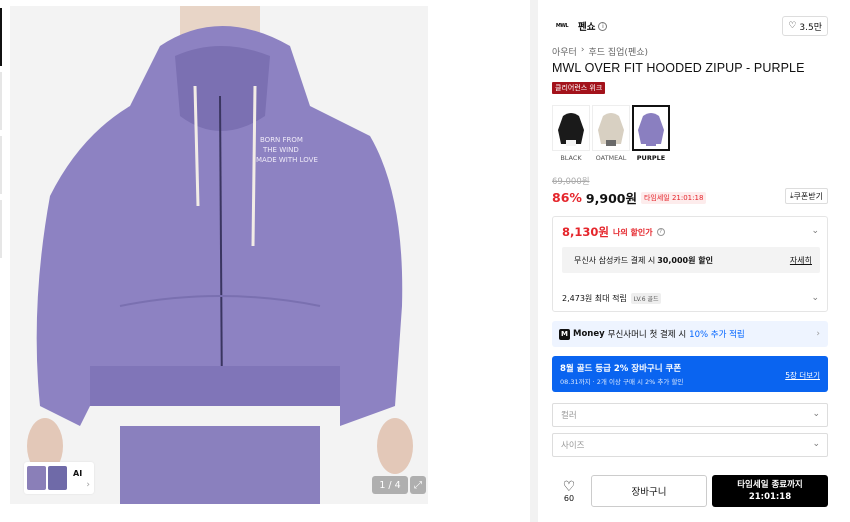 The image size is (850, 522). I want to click on card-discount-prefix: 무신사 삼성카드 결제 시, so click(615, 260).